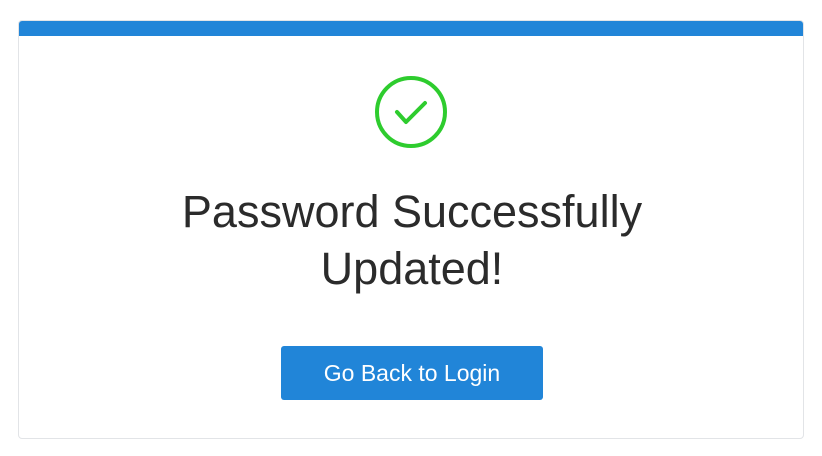  I want to click on go-back-to-login-button: Go Back to Login, so click(412, 373).